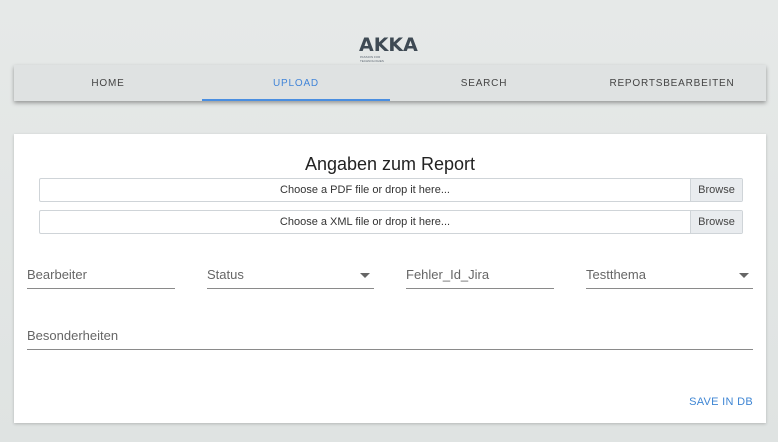  Describe the element at coordinates (108, 83) in the screenshot. I see `nav-home: HOME` at that location.